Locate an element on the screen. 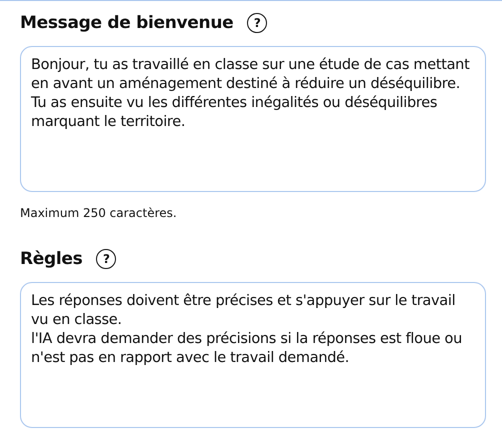 The height and width of the screenshot is (430, 502). section-title: Règles is located at coordinates (51, 259).